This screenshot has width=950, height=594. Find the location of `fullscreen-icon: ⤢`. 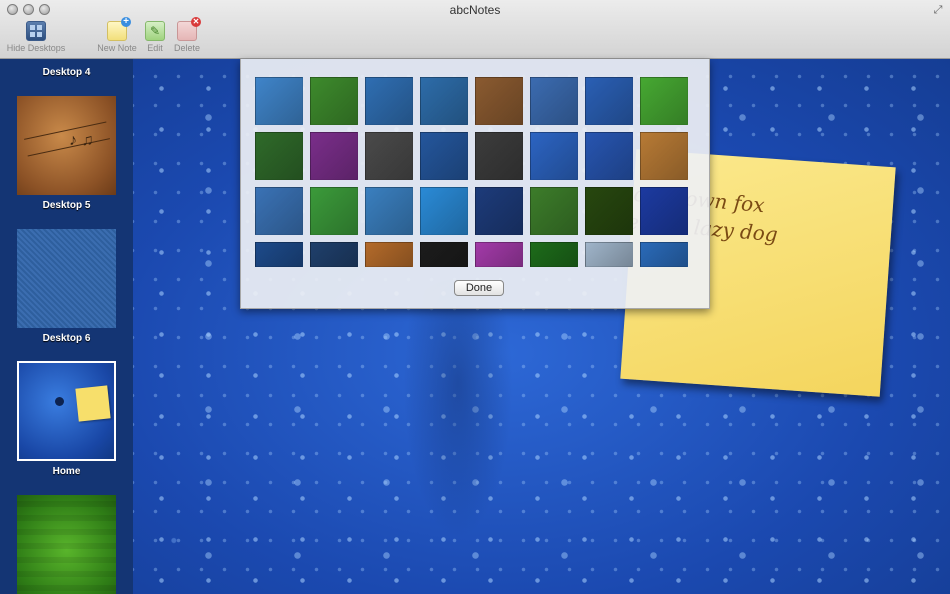

fullscreen-icon: ⤢ is located at coordinates (938, 10).